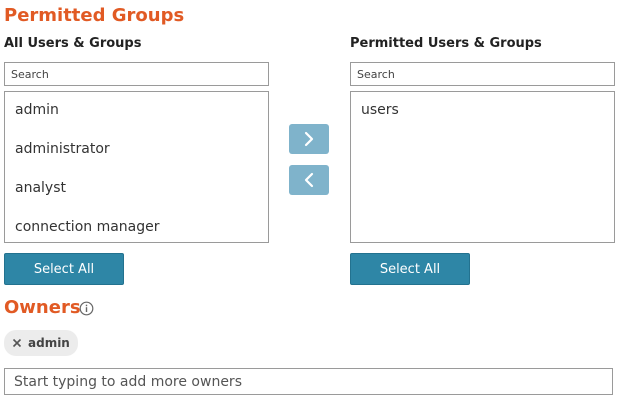 Image resolution: width=625 pixels, height=405 pixels. I want to click on left-select-all-button: Select All, so click(64, 269).